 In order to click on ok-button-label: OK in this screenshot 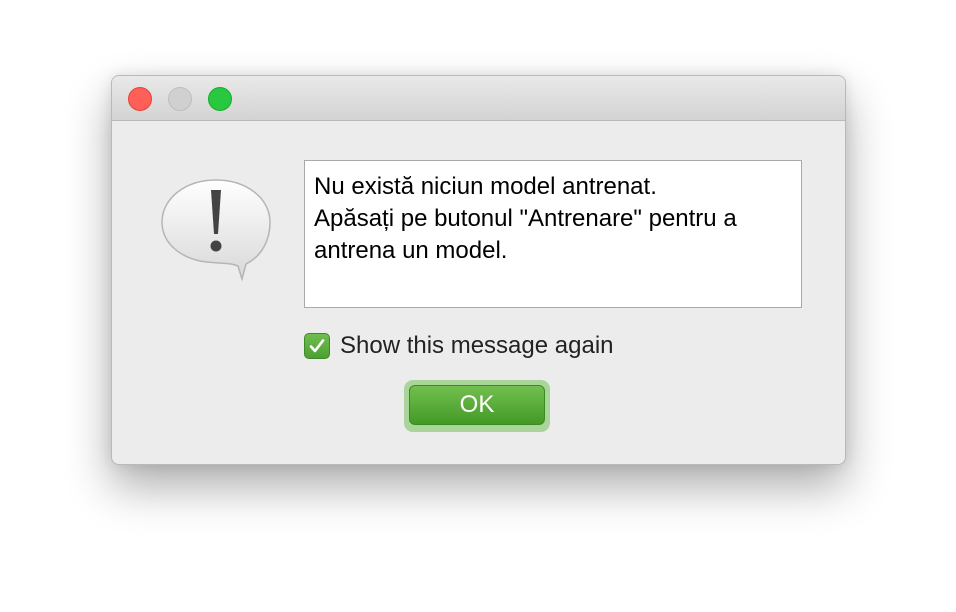, I will do `click(477, 404)`.